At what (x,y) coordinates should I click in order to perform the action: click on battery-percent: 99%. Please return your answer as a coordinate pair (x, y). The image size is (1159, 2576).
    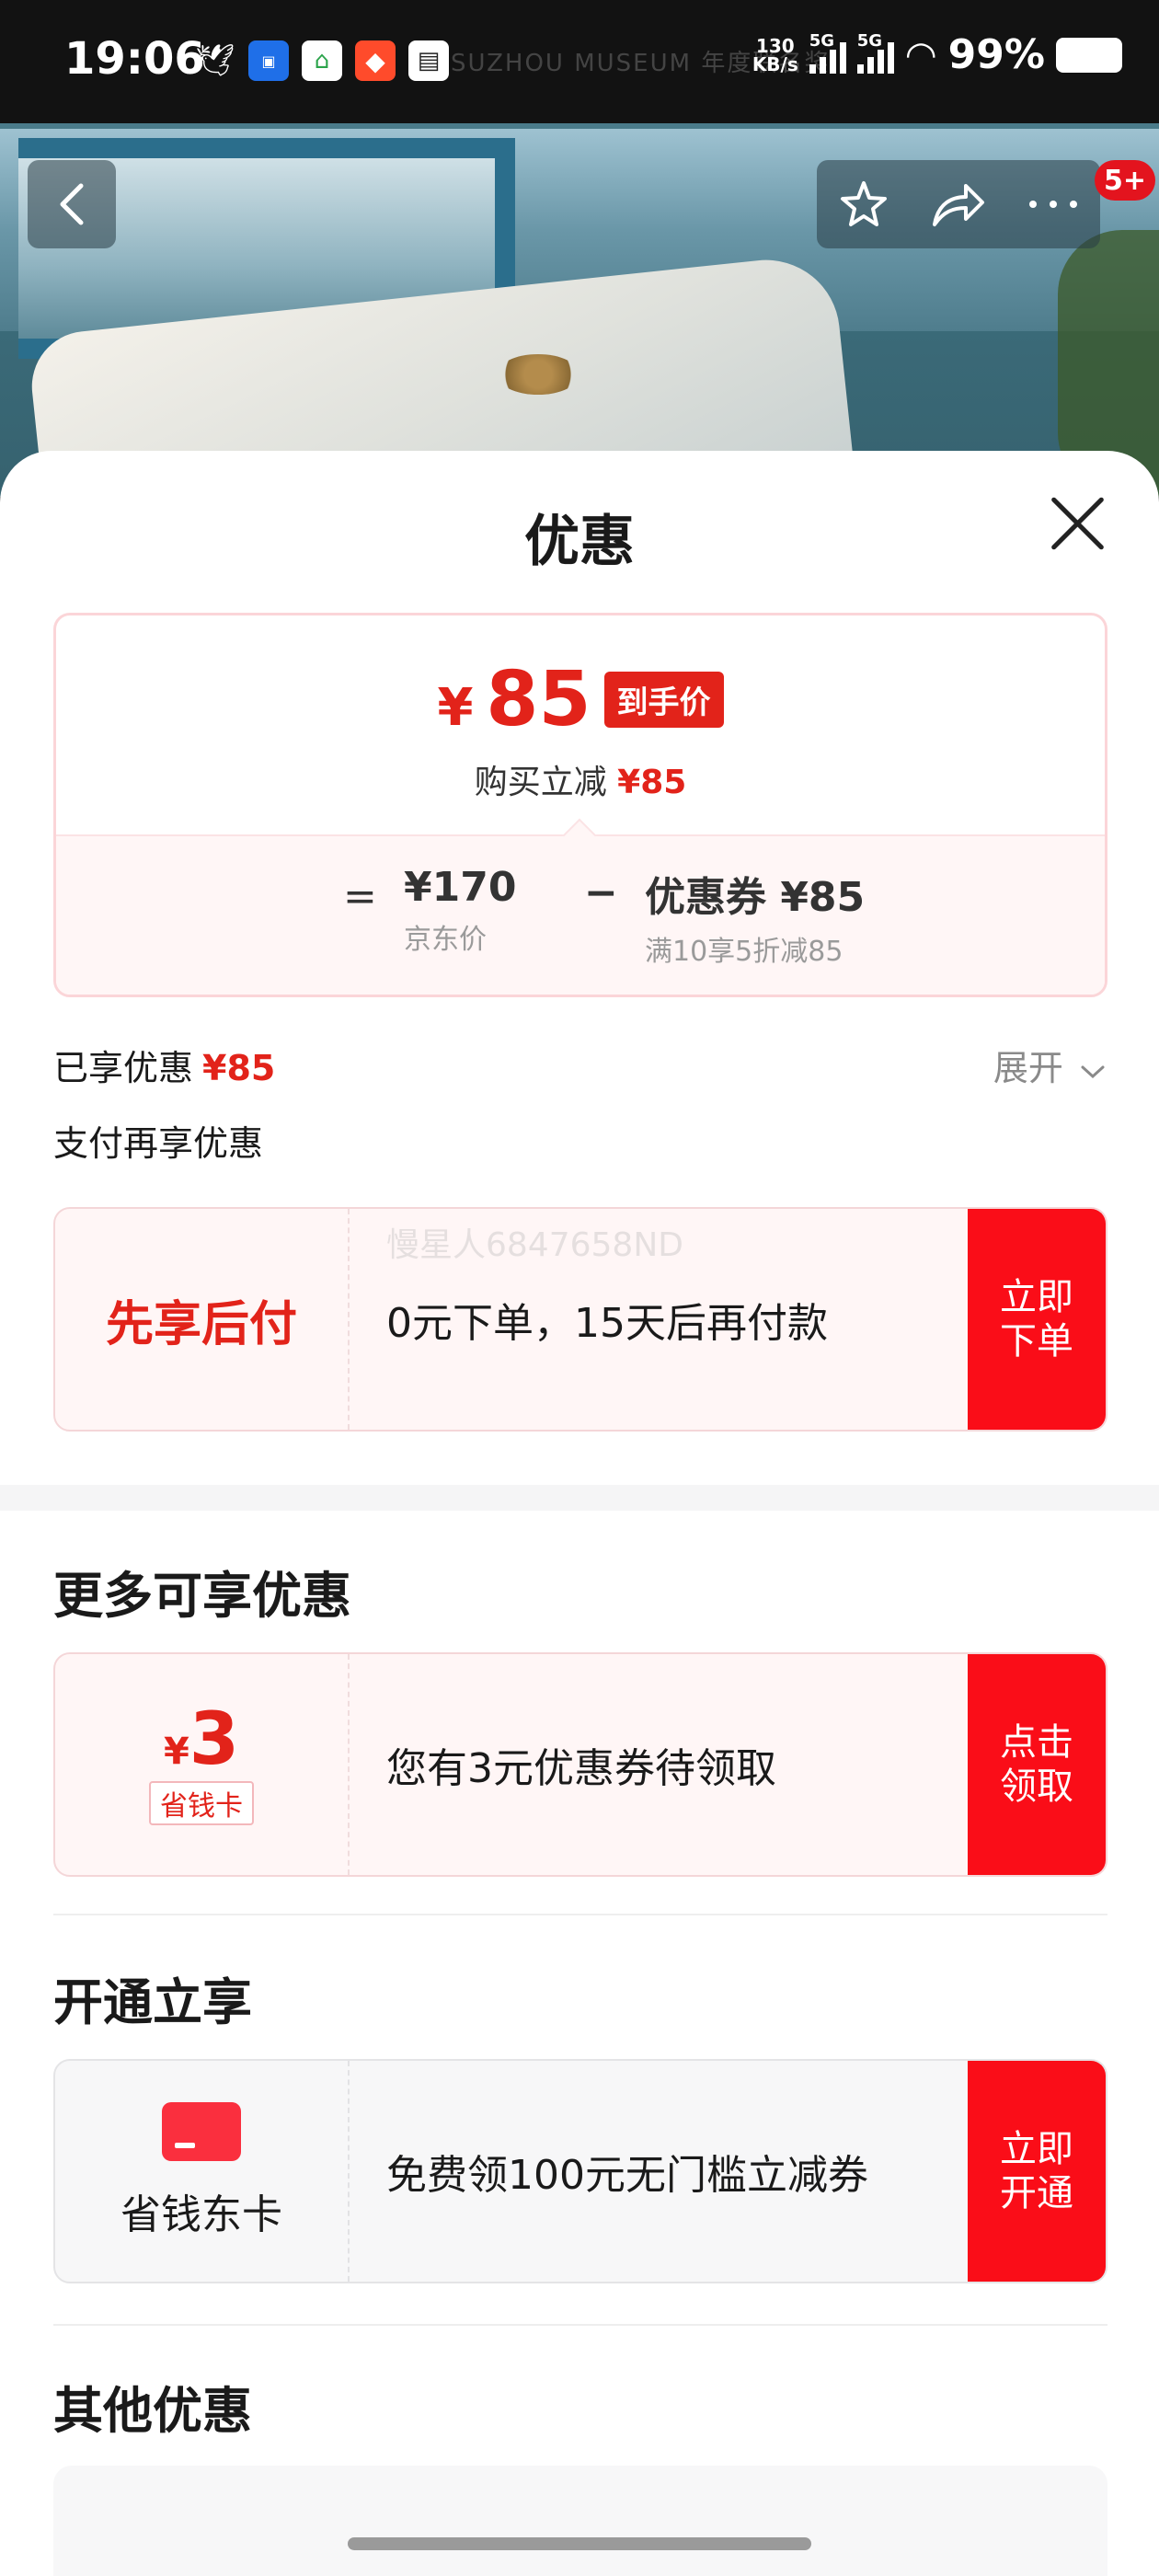
    Looking at the image, I should click on (996, 54).